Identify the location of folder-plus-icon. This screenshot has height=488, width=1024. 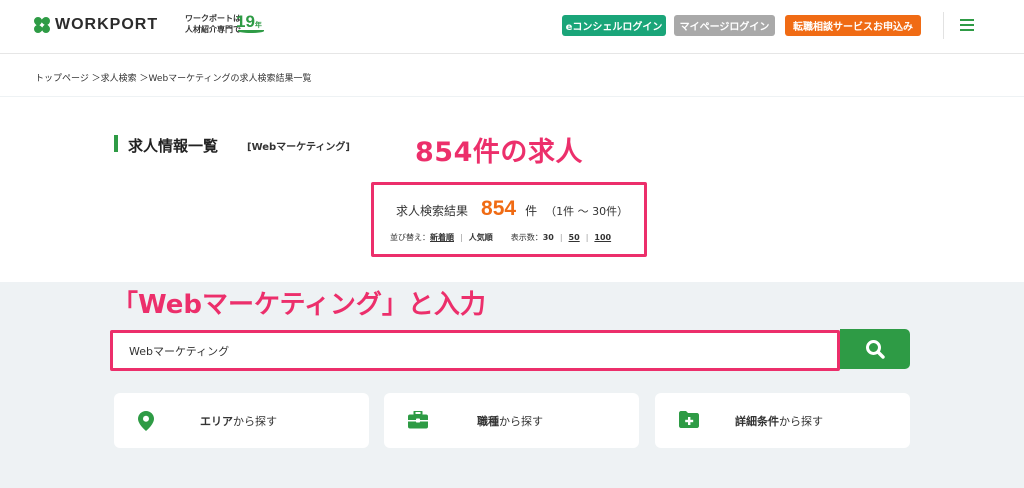
(689, 419).